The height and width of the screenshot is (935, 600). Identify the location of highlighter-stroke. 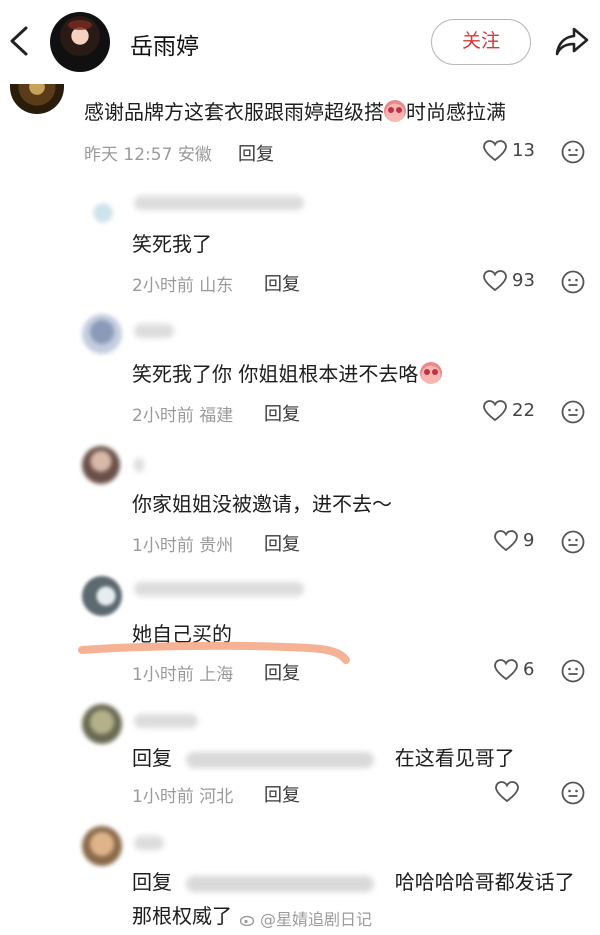
(214, 652).